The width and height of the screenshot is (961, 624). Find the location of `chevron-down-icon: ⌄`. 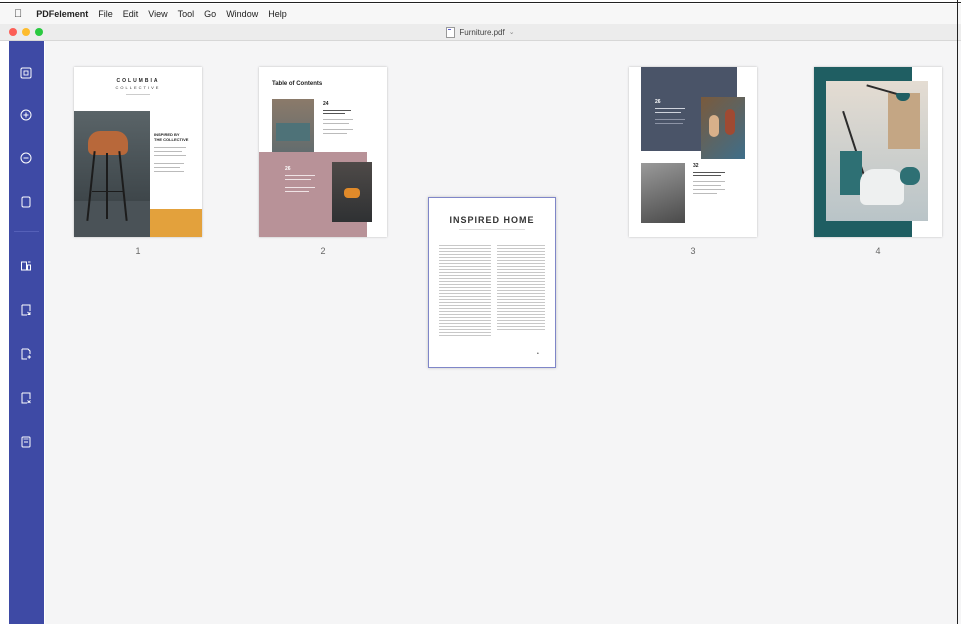

chevron-down-icon: ⌄ is located at coordinates (512, 32).